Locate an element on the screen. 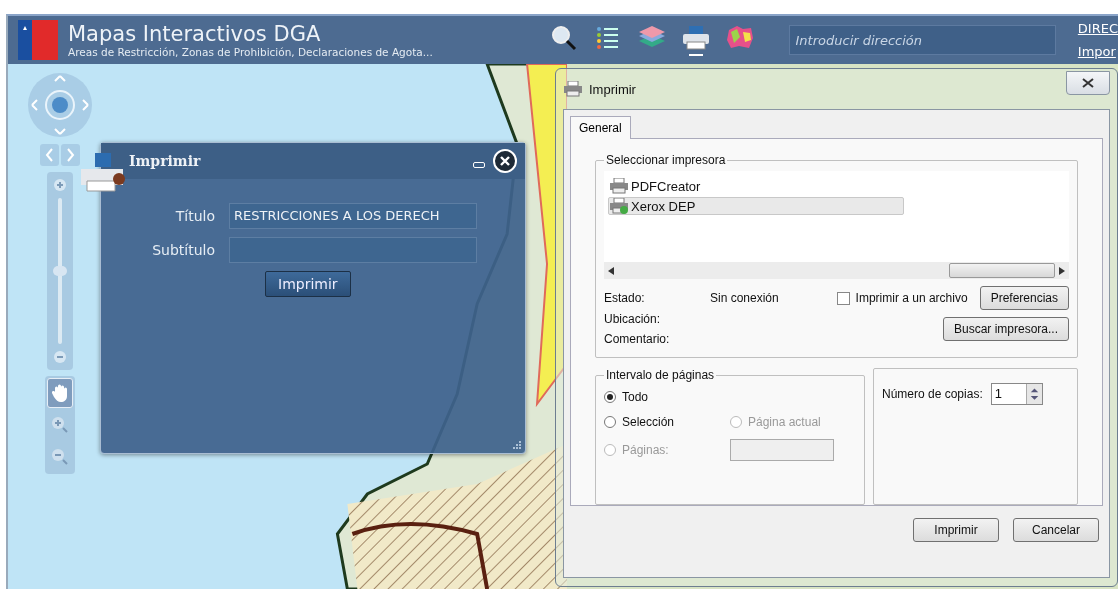 The height and width of the screenshot is (589, 1118). text-field is located at coordinates (353, 250).